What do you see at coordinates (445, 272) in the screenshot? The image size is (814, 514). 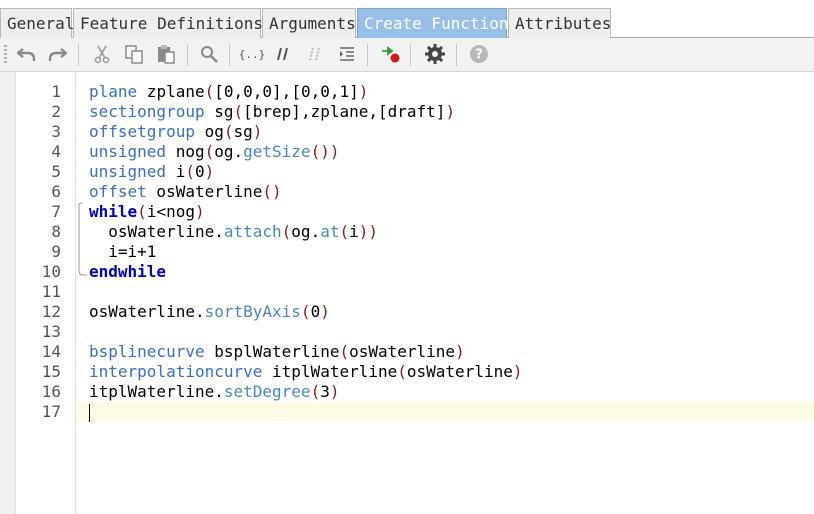 I see `code-line: endwhile` at bounding box center [445, 272].